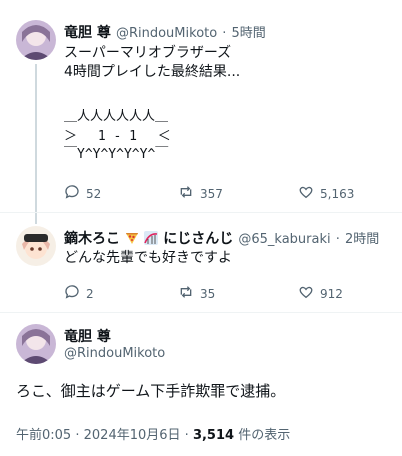  What do you see at coordinates (331, 293) in the screenshot?
I see `like-count: 912` at bounding box center [331, 293].